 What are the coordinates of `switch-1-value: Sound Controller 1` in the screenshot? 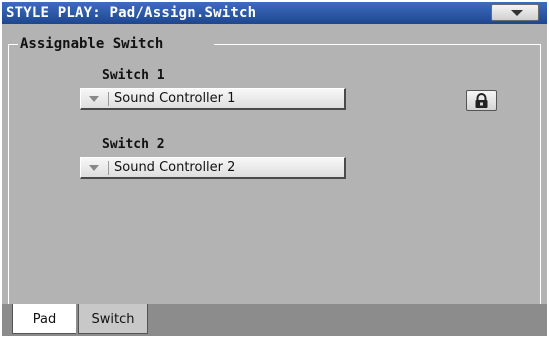 It's located at (175, 98).